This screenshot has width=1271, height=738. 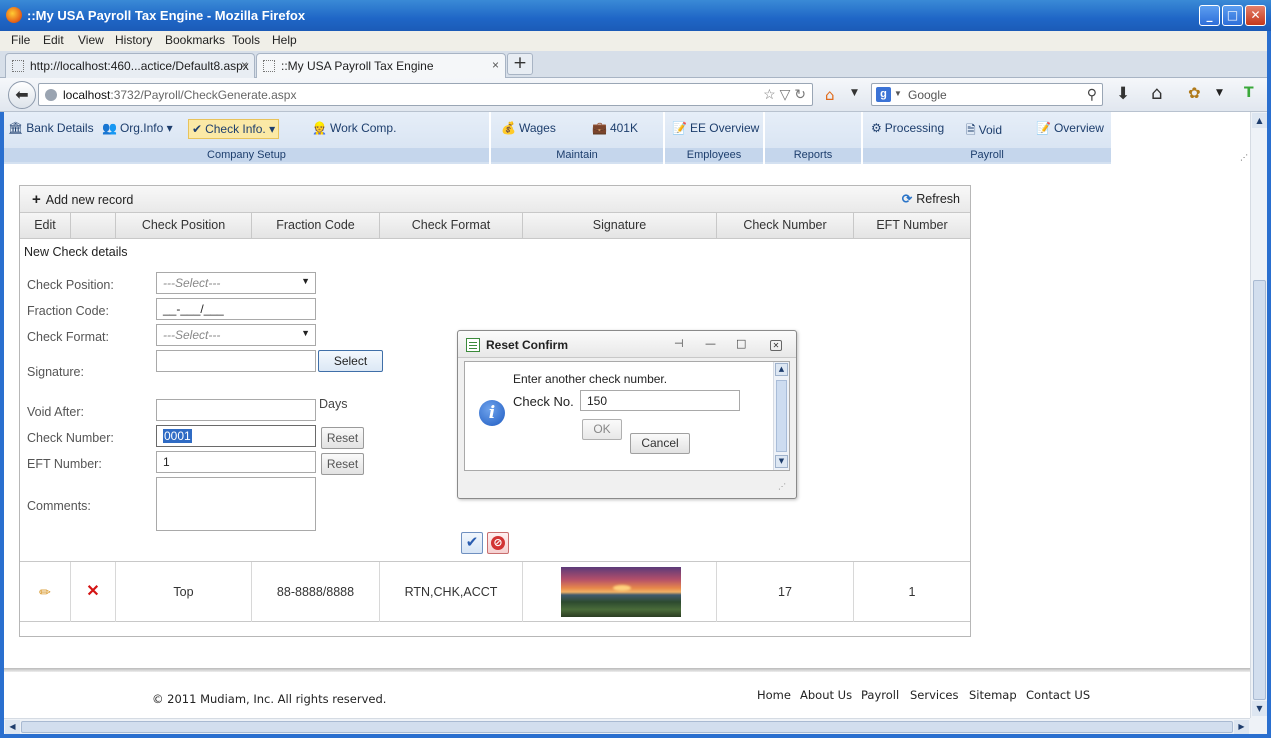 I want to click on add-record-button: + Add new record, so click(x=82, y=199).